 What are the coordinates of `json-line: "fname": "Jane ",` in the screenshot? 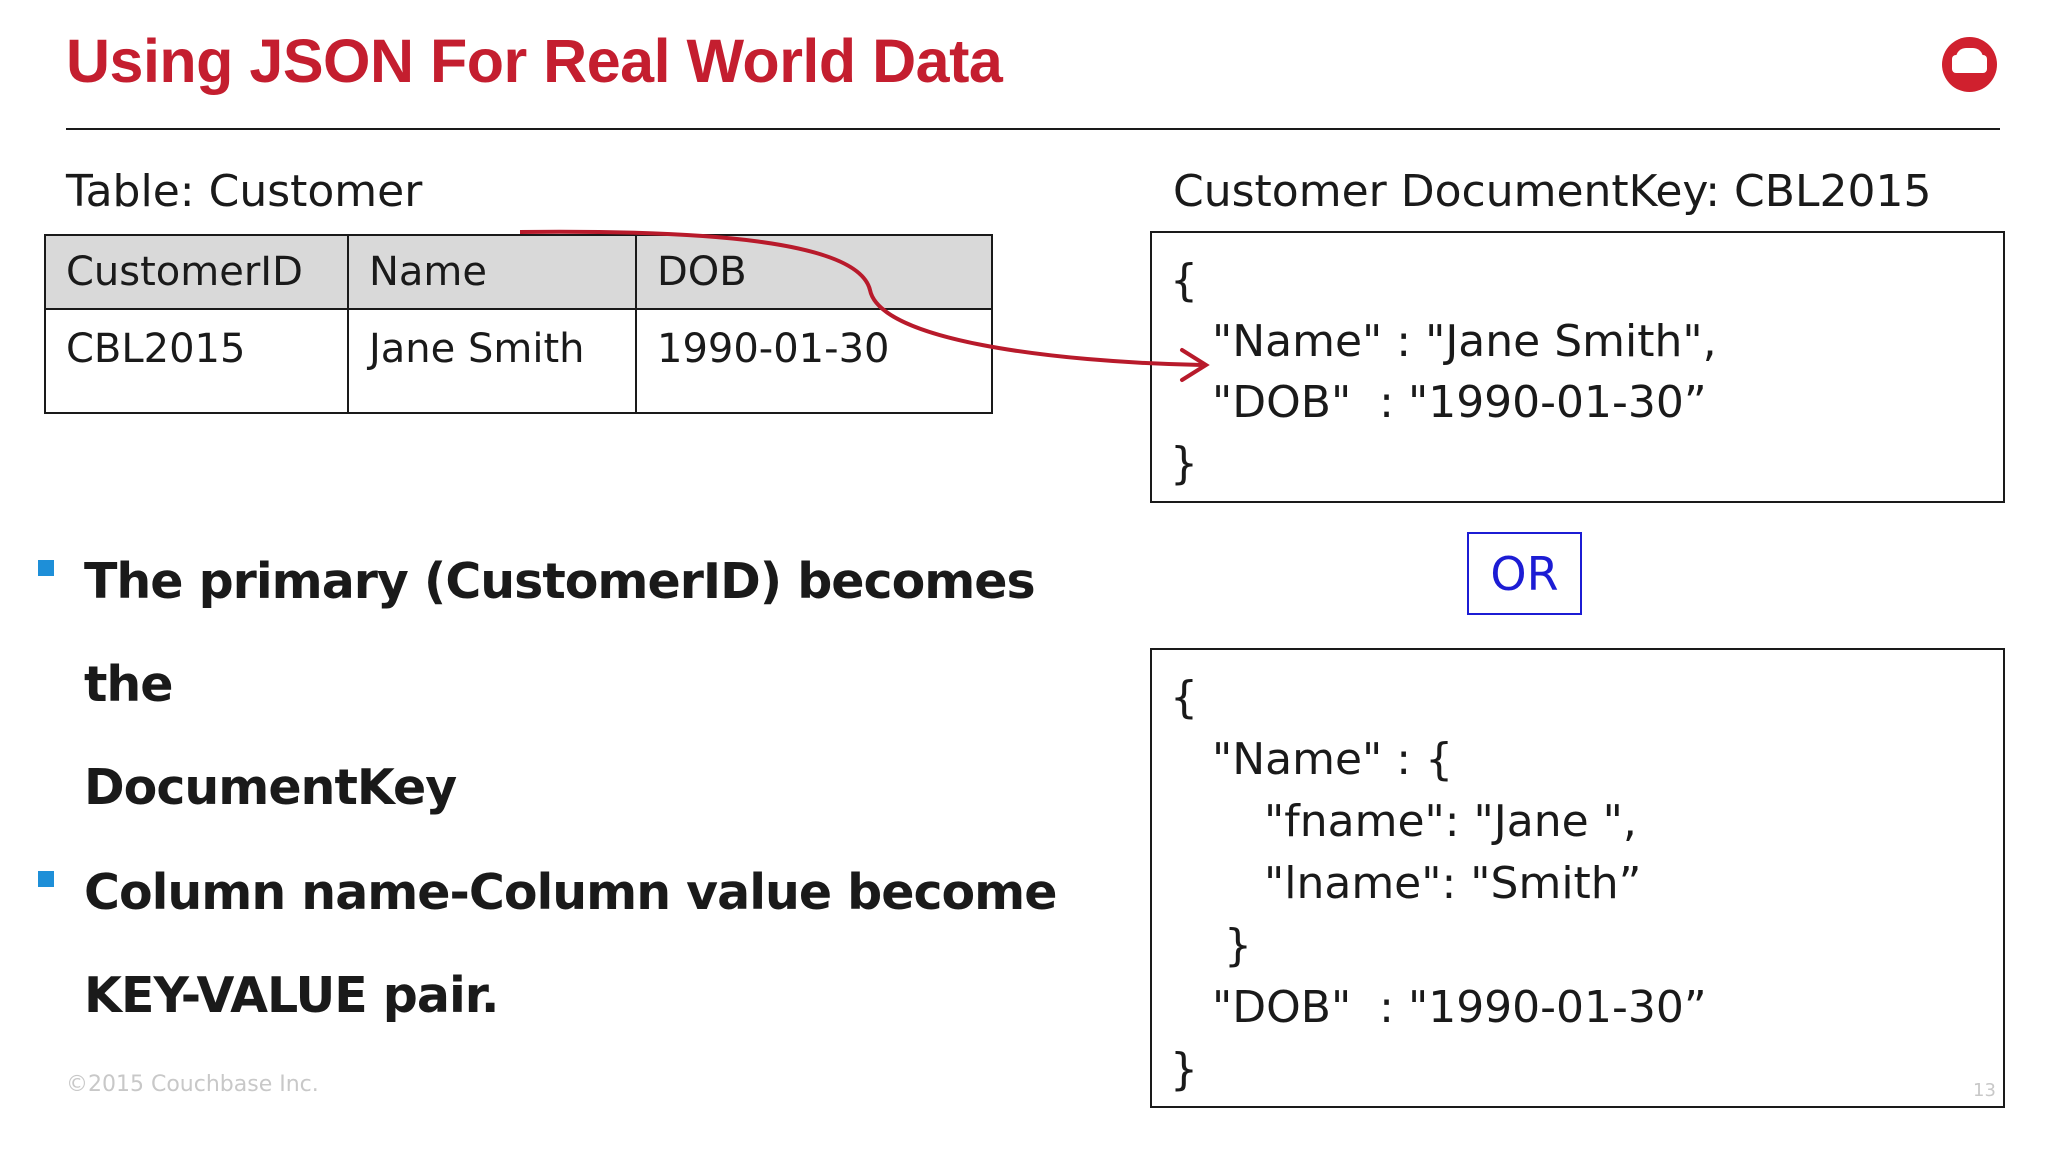 It's located at (1450, 821).